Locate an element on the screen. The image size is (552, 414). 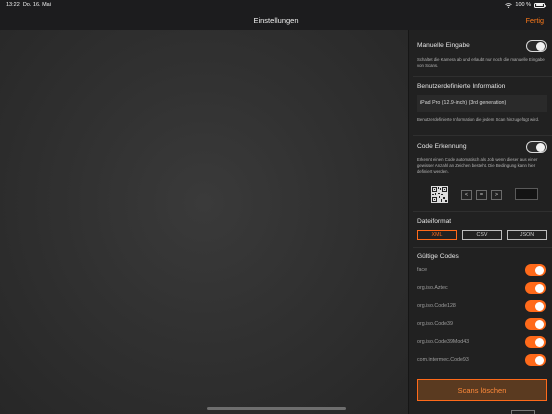
status-time: 13:22 is located at coordinates (13, 5).